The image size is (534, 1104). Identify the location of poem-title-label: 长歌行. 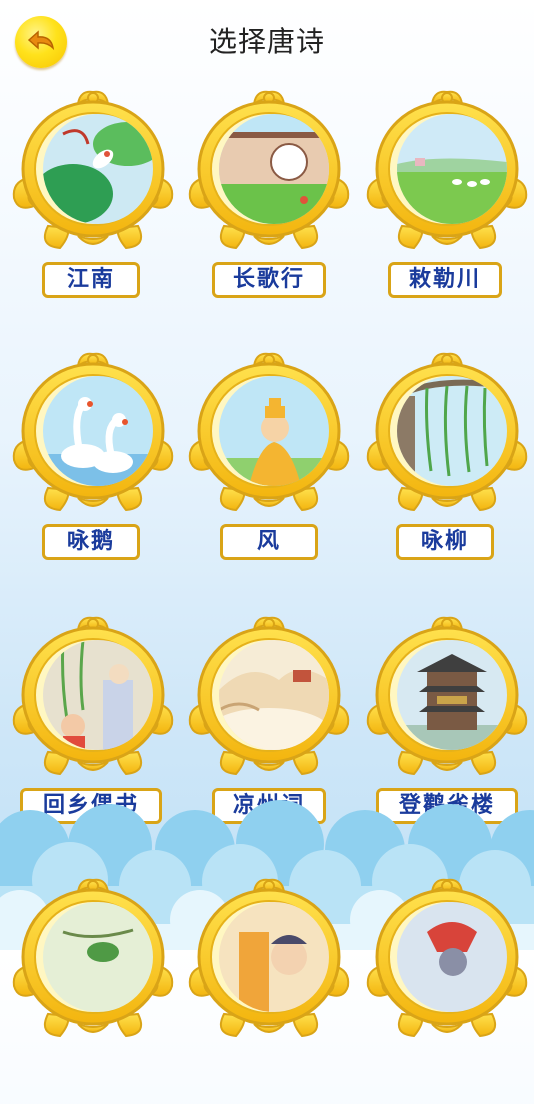
(269, 280).